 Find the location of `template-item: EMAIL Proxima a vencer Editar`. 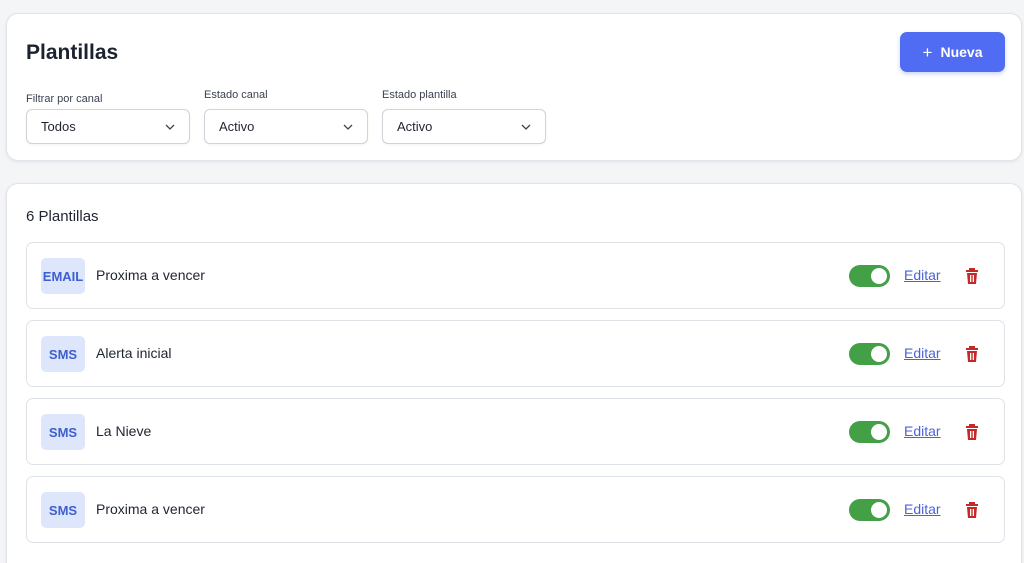

template-item: EMAIL Proxima a vencer Editar is located at coordinates (515, 275).